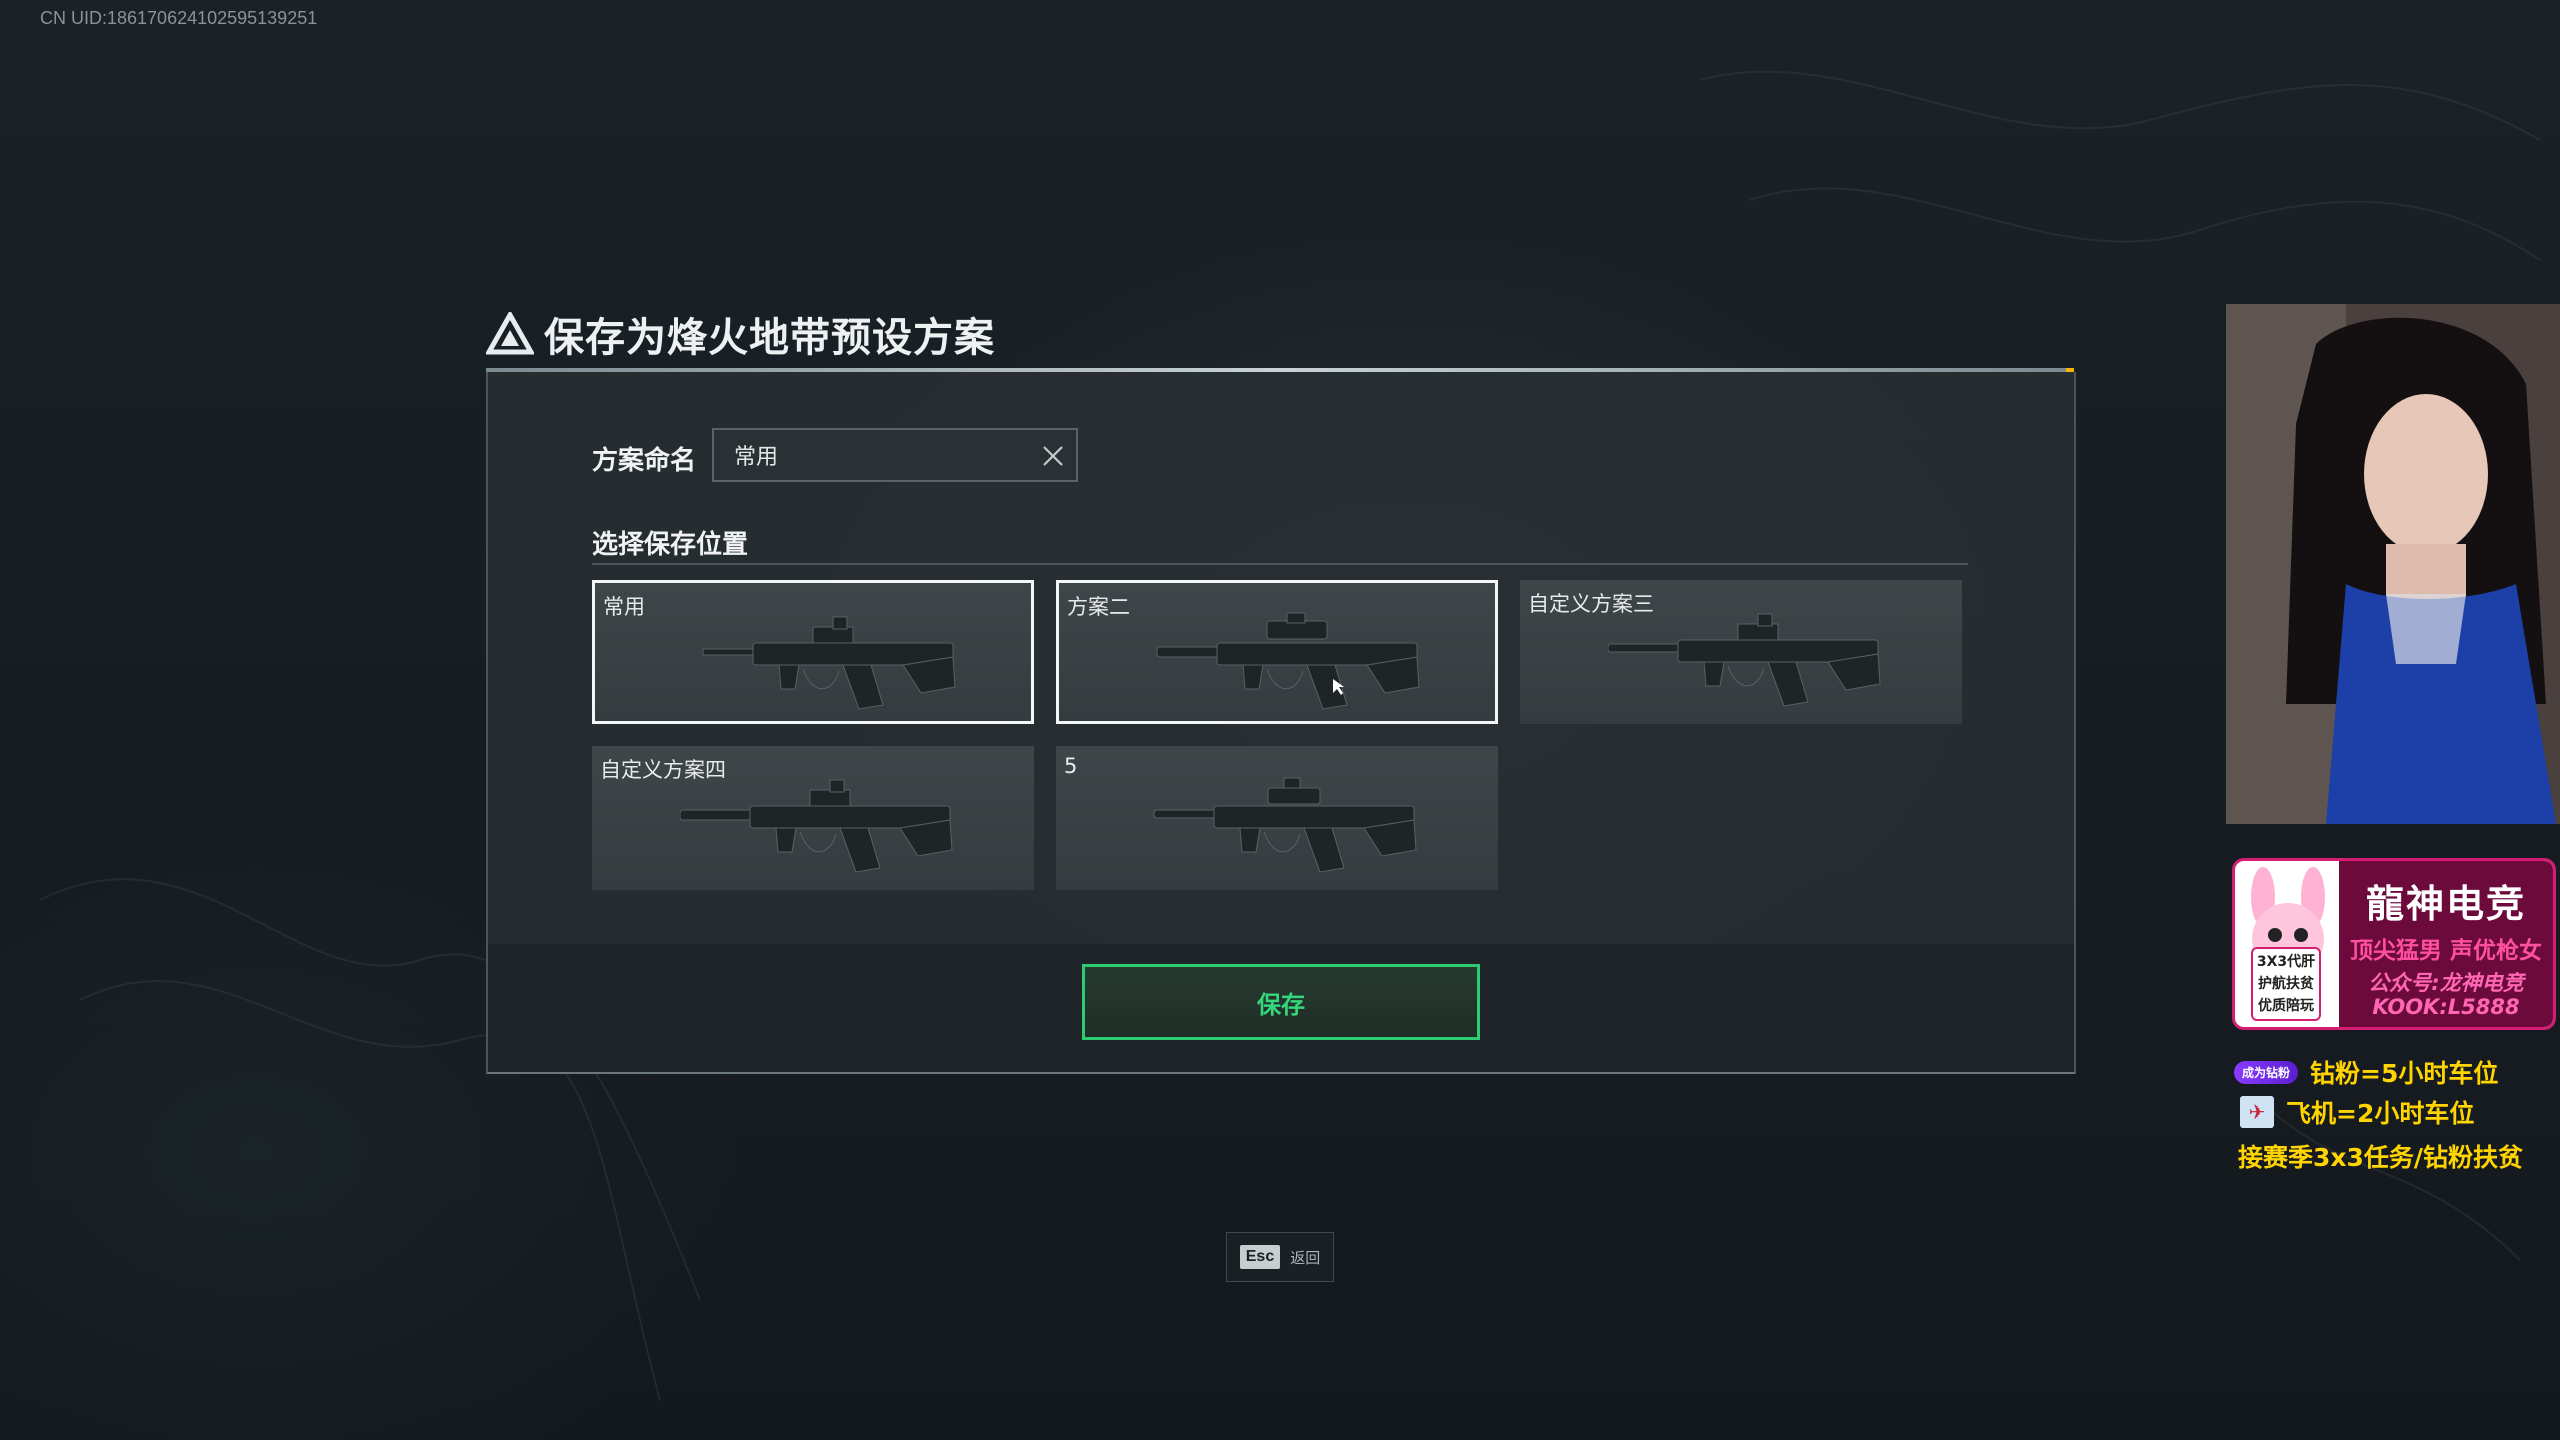 The width and height of the screenshot is (2560, 1440). I want to click on plane-gift-icon: ✈, so click(2257, 1112).